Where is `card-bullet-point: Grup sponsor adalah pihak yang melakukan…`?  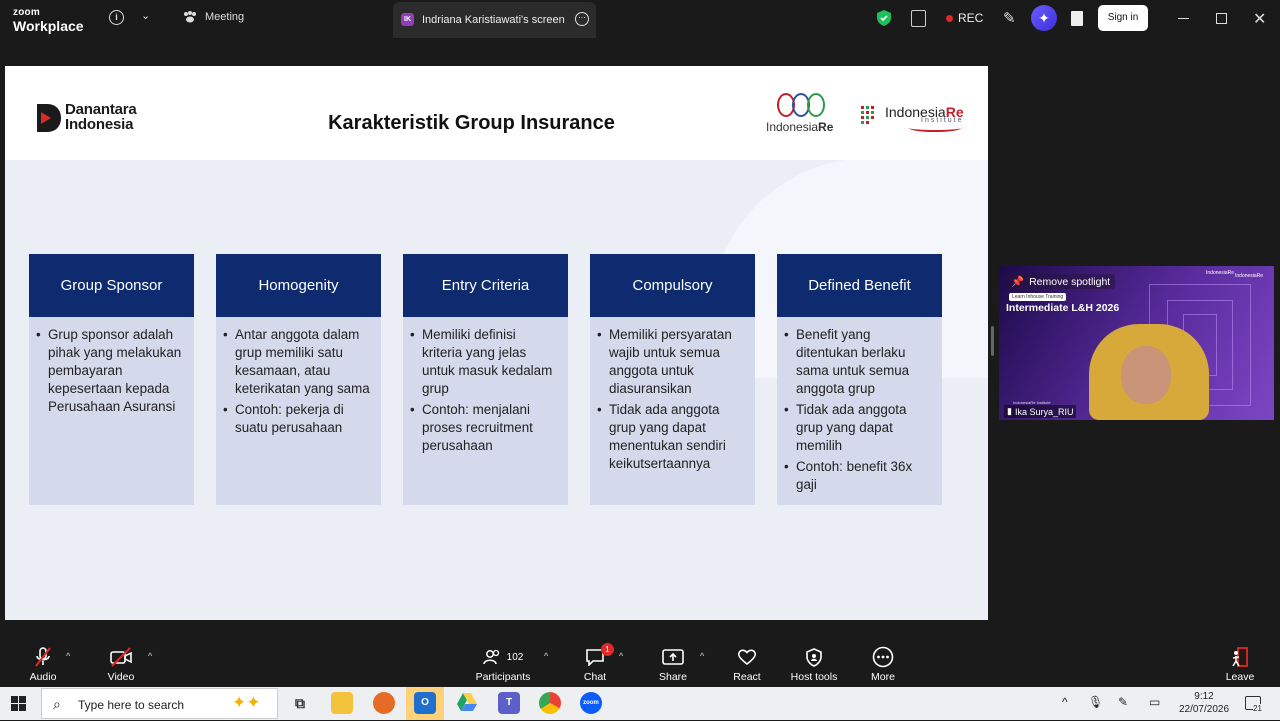
card-bullet-point: Grup sponsor adalah pihak yang melakukan… is located at coordinates (110, 371).